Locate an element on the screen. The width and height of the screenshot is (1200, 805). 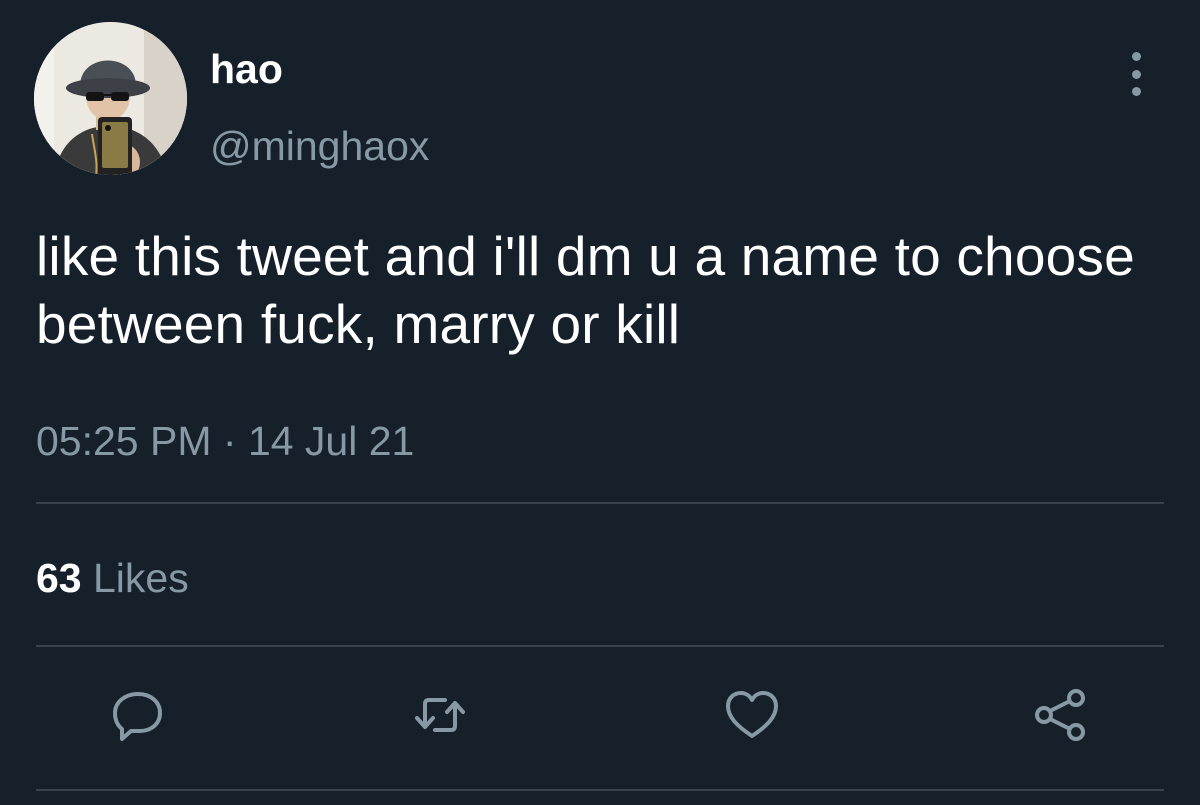
likes-stat: 63 Likes is located at coordinates (112, 578).